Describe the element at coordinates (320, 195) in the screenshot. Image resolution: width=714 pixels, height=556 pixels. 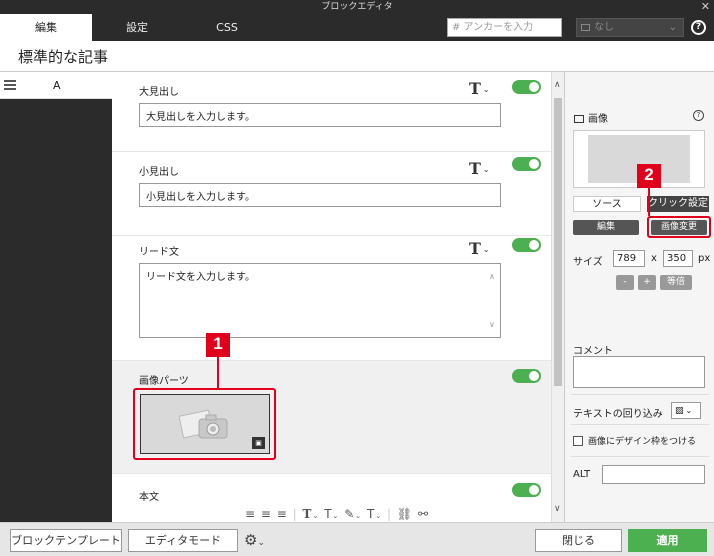
I see `heading-small-input: 小見出しを入力します。` at that location.